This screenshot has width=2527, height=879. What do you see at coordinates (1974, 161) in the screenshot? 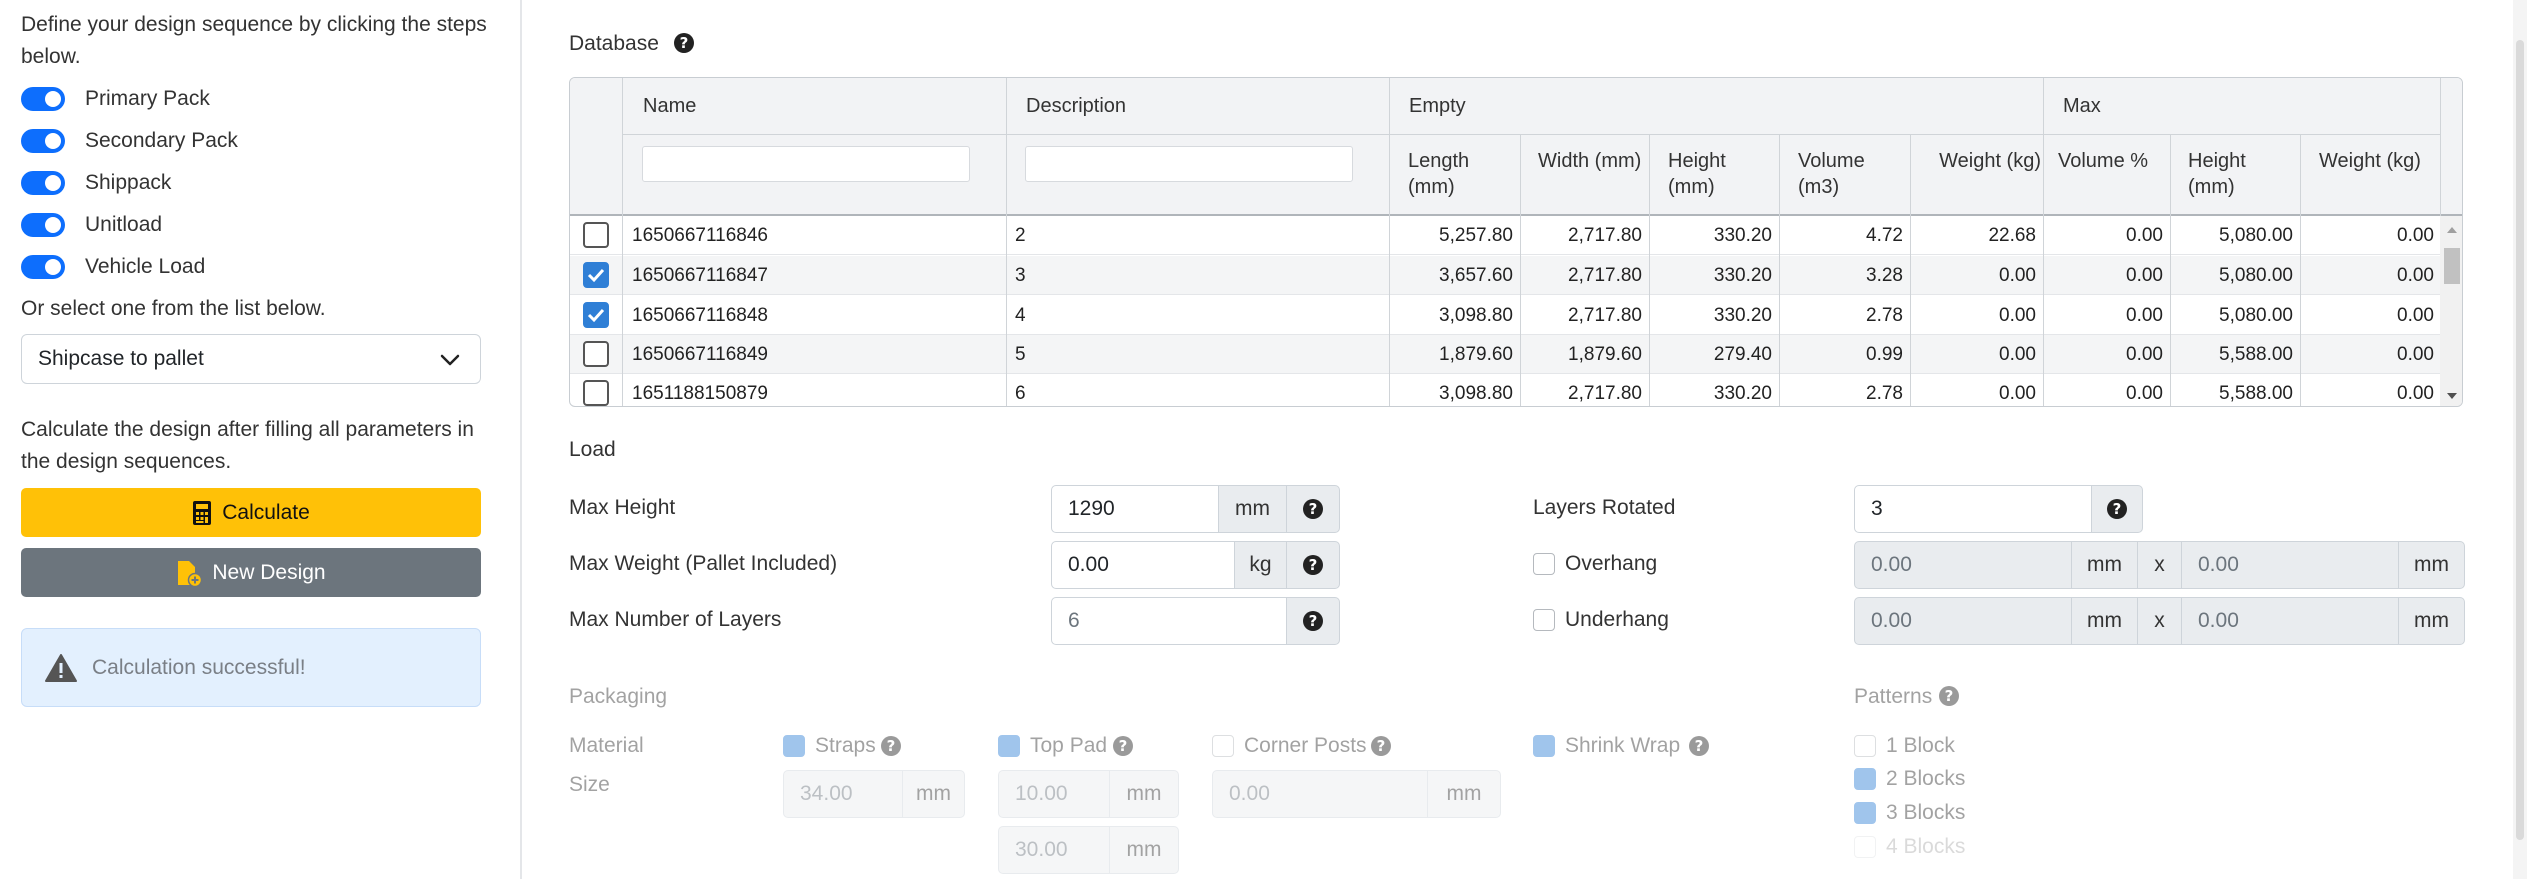
I see `col-weight: Weight (kg)` at bounding box center [1974, 161].